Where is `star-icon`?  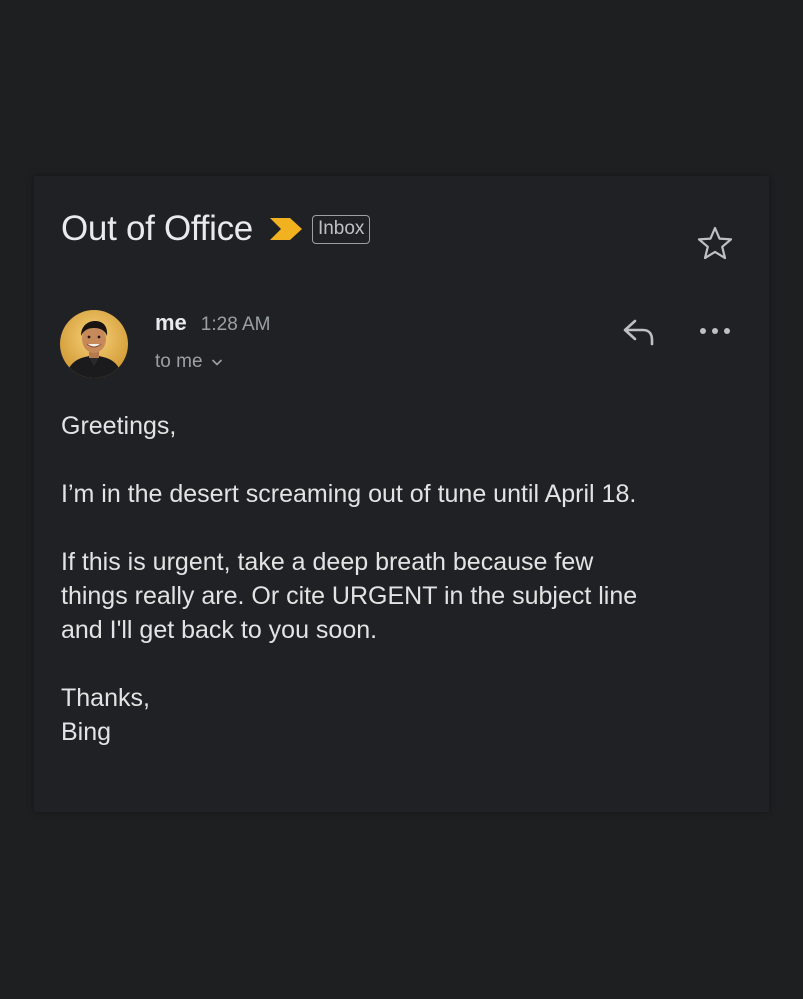 star-icon is located at coordinates (715, 243).